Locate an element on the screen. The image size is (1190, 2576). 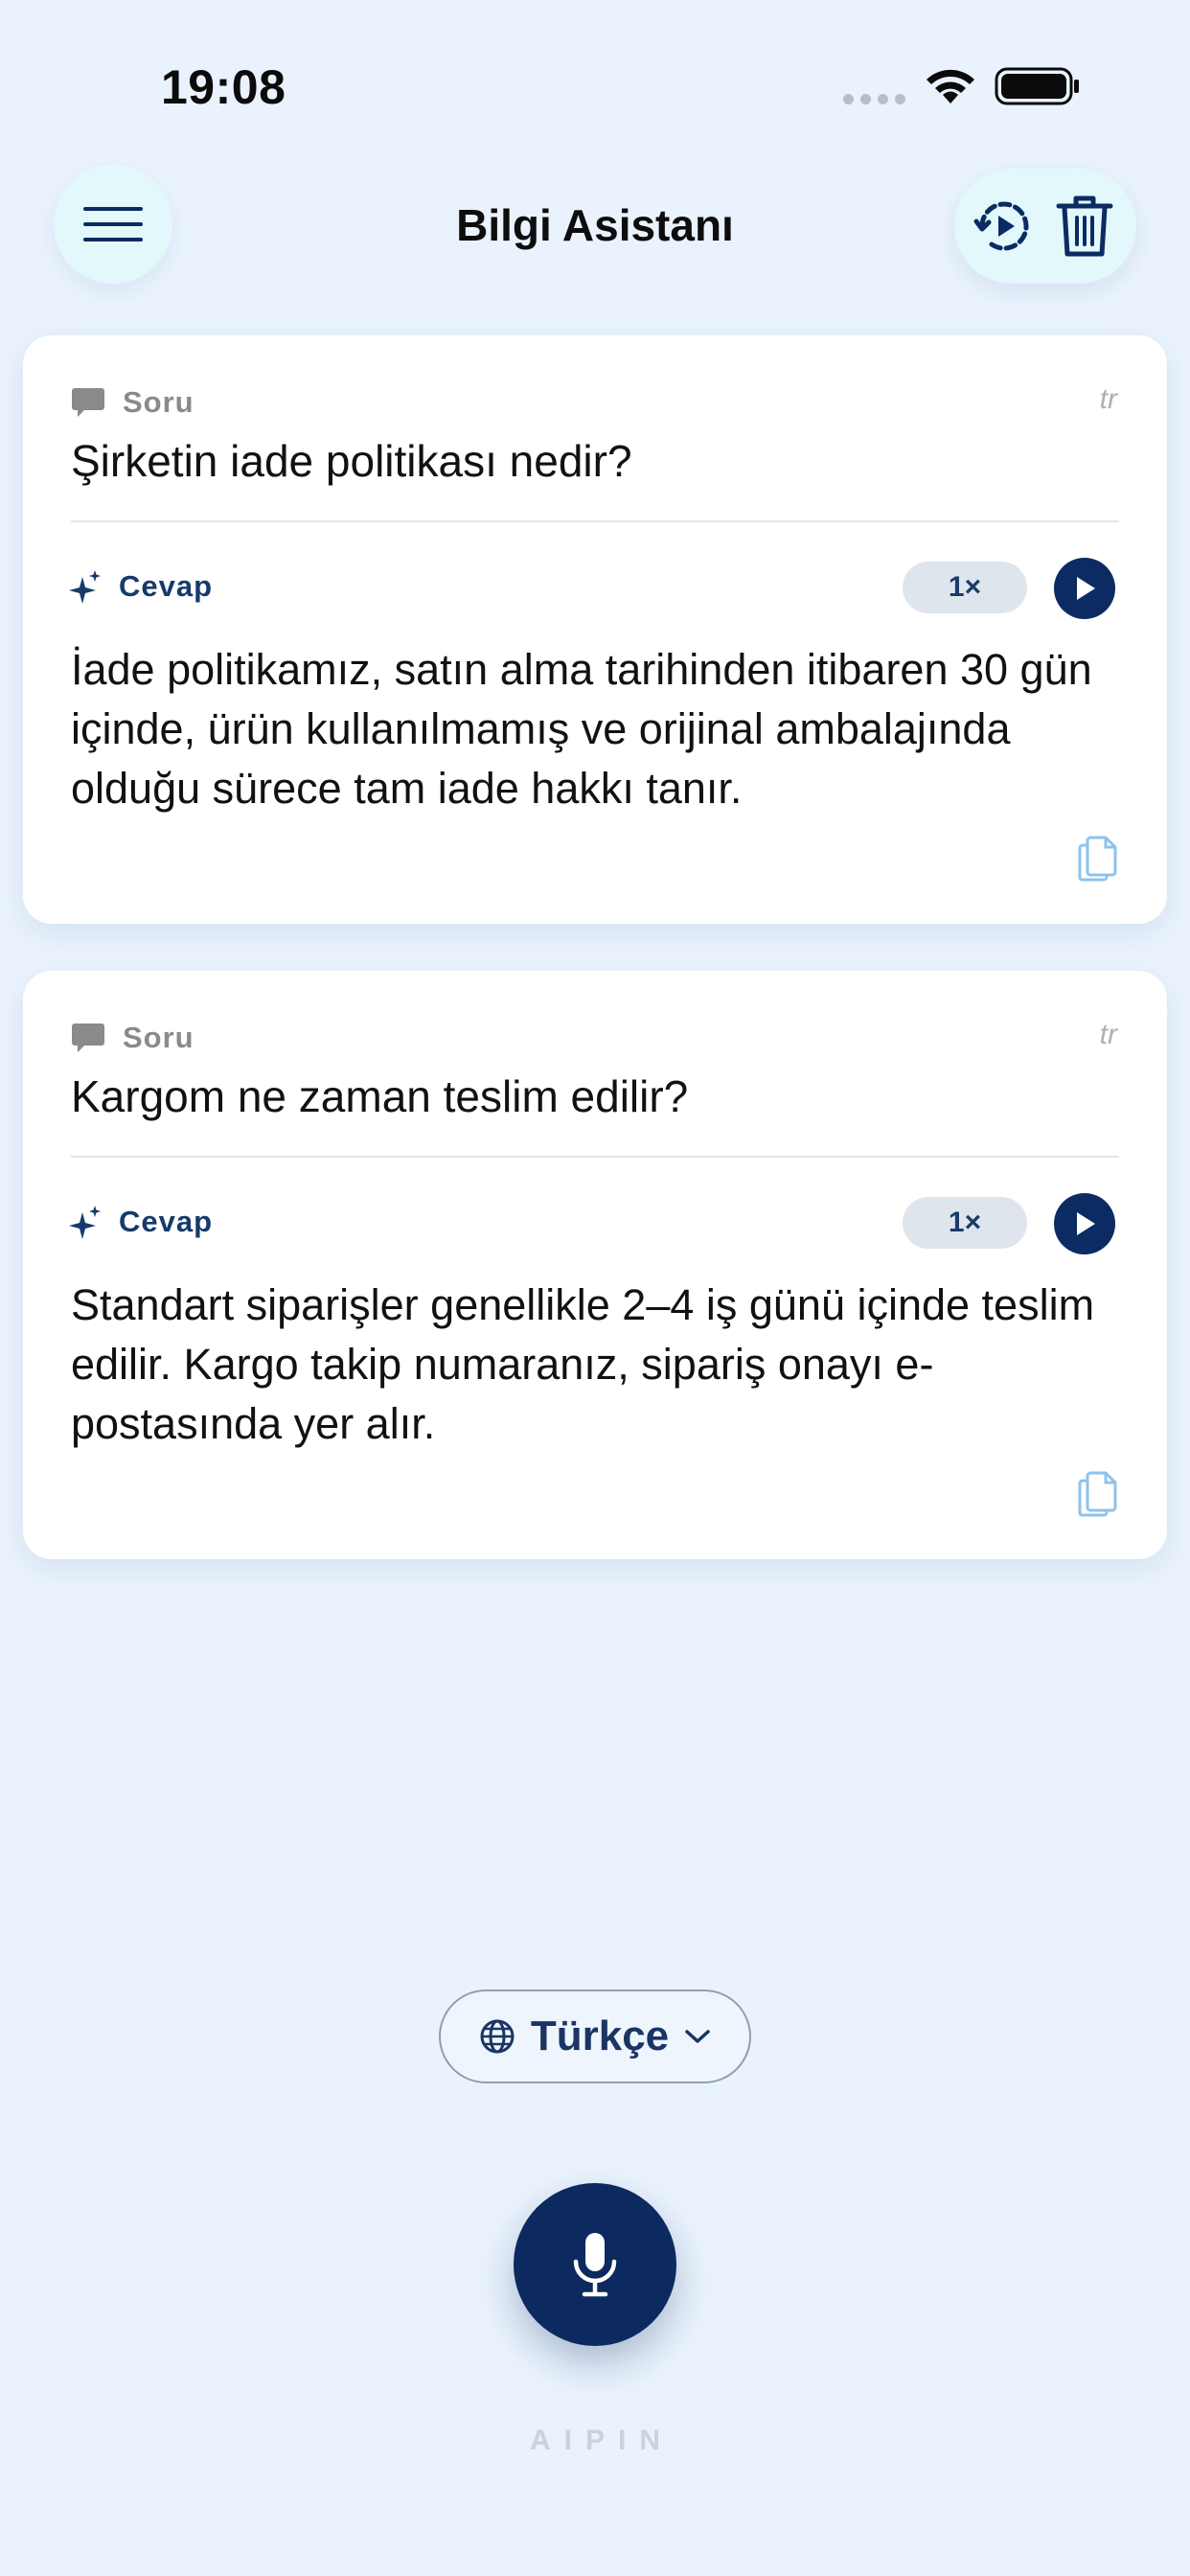
replay-button is located at coordinates (1004, 226).